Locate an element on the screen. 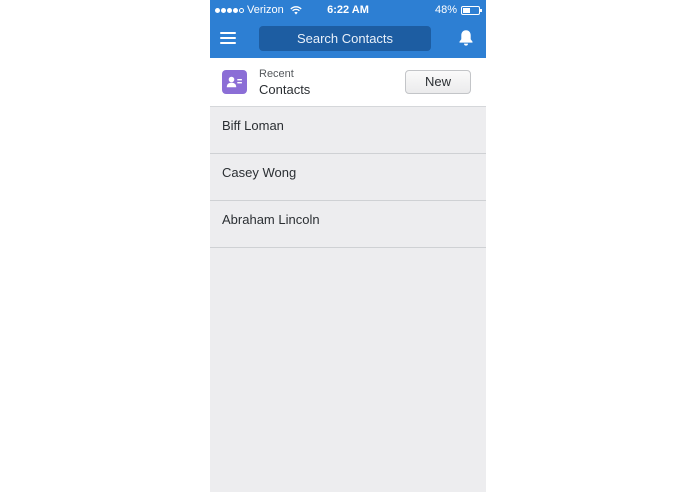 The image size is (695, 494). list-item: Biff Loman is located at coordinates (348, 130).